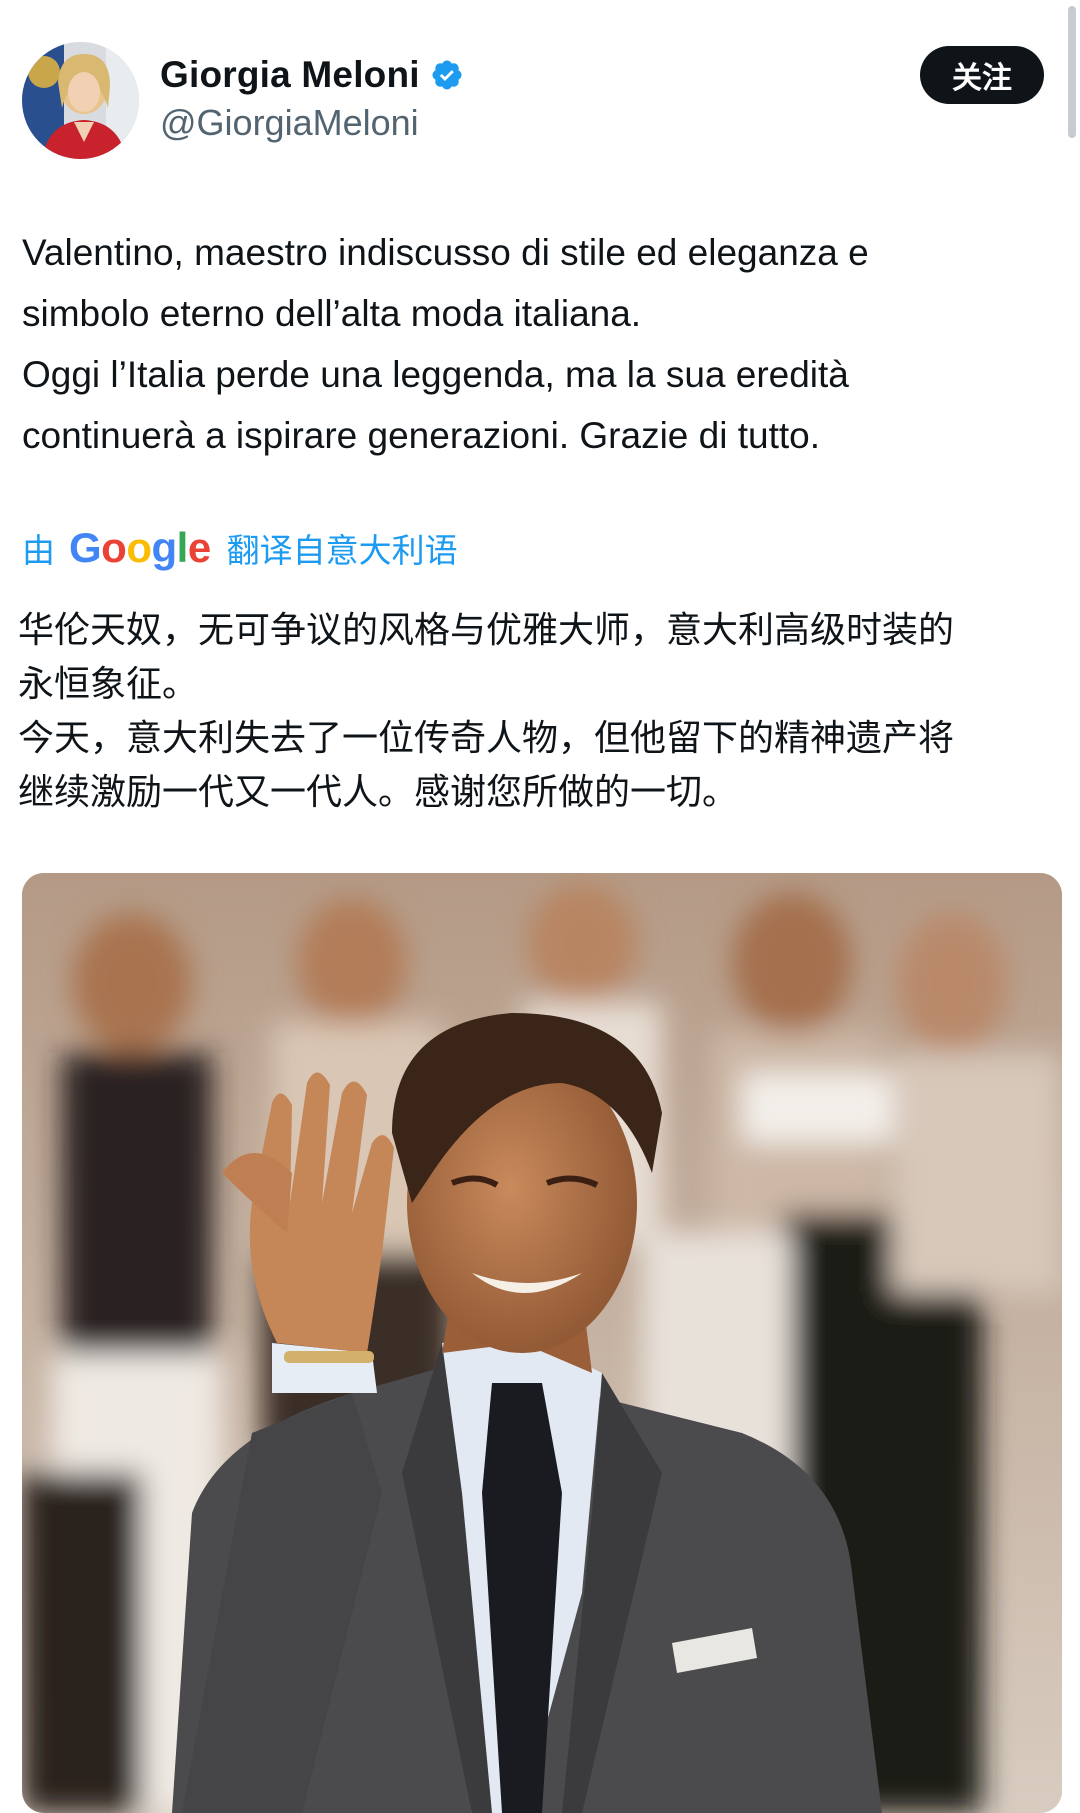  What do you see at coordinates (486, 630) in the screenshot?
I see `translated-text-line: 华伦天奴，无可争议的风格与优雅大师，意大利高级时装的` at bounding box center [486, 630].